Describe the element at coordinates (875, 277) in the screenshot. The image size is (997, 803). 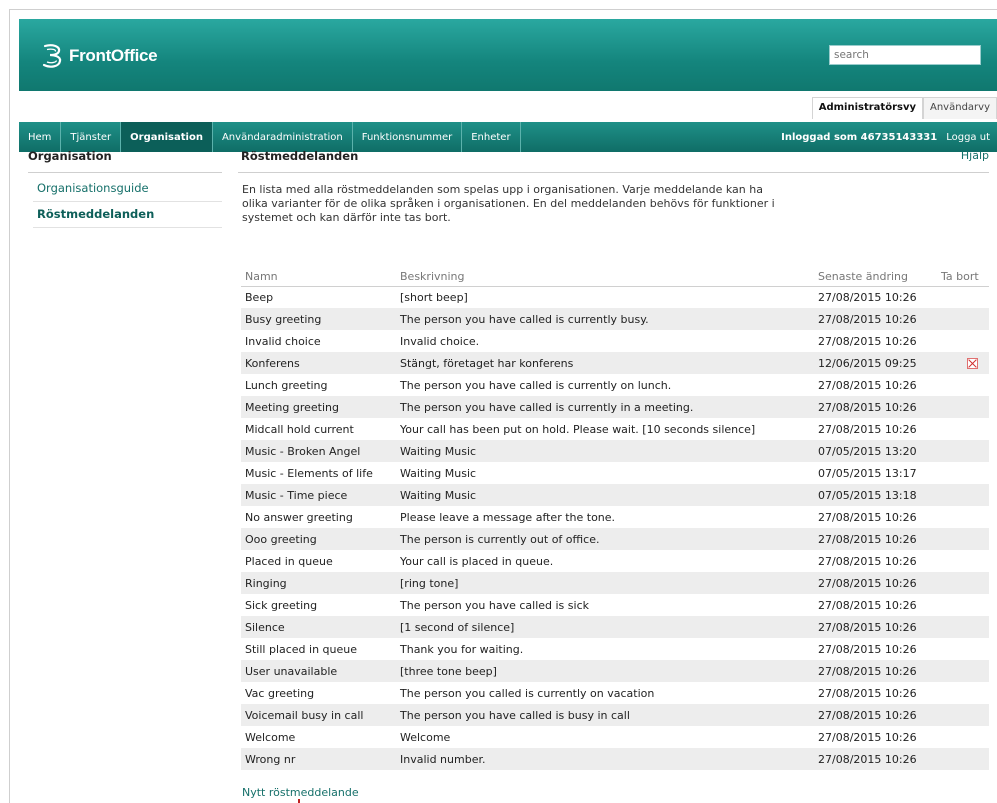
I see `column-header-modified: Senaste ändring` at that location.